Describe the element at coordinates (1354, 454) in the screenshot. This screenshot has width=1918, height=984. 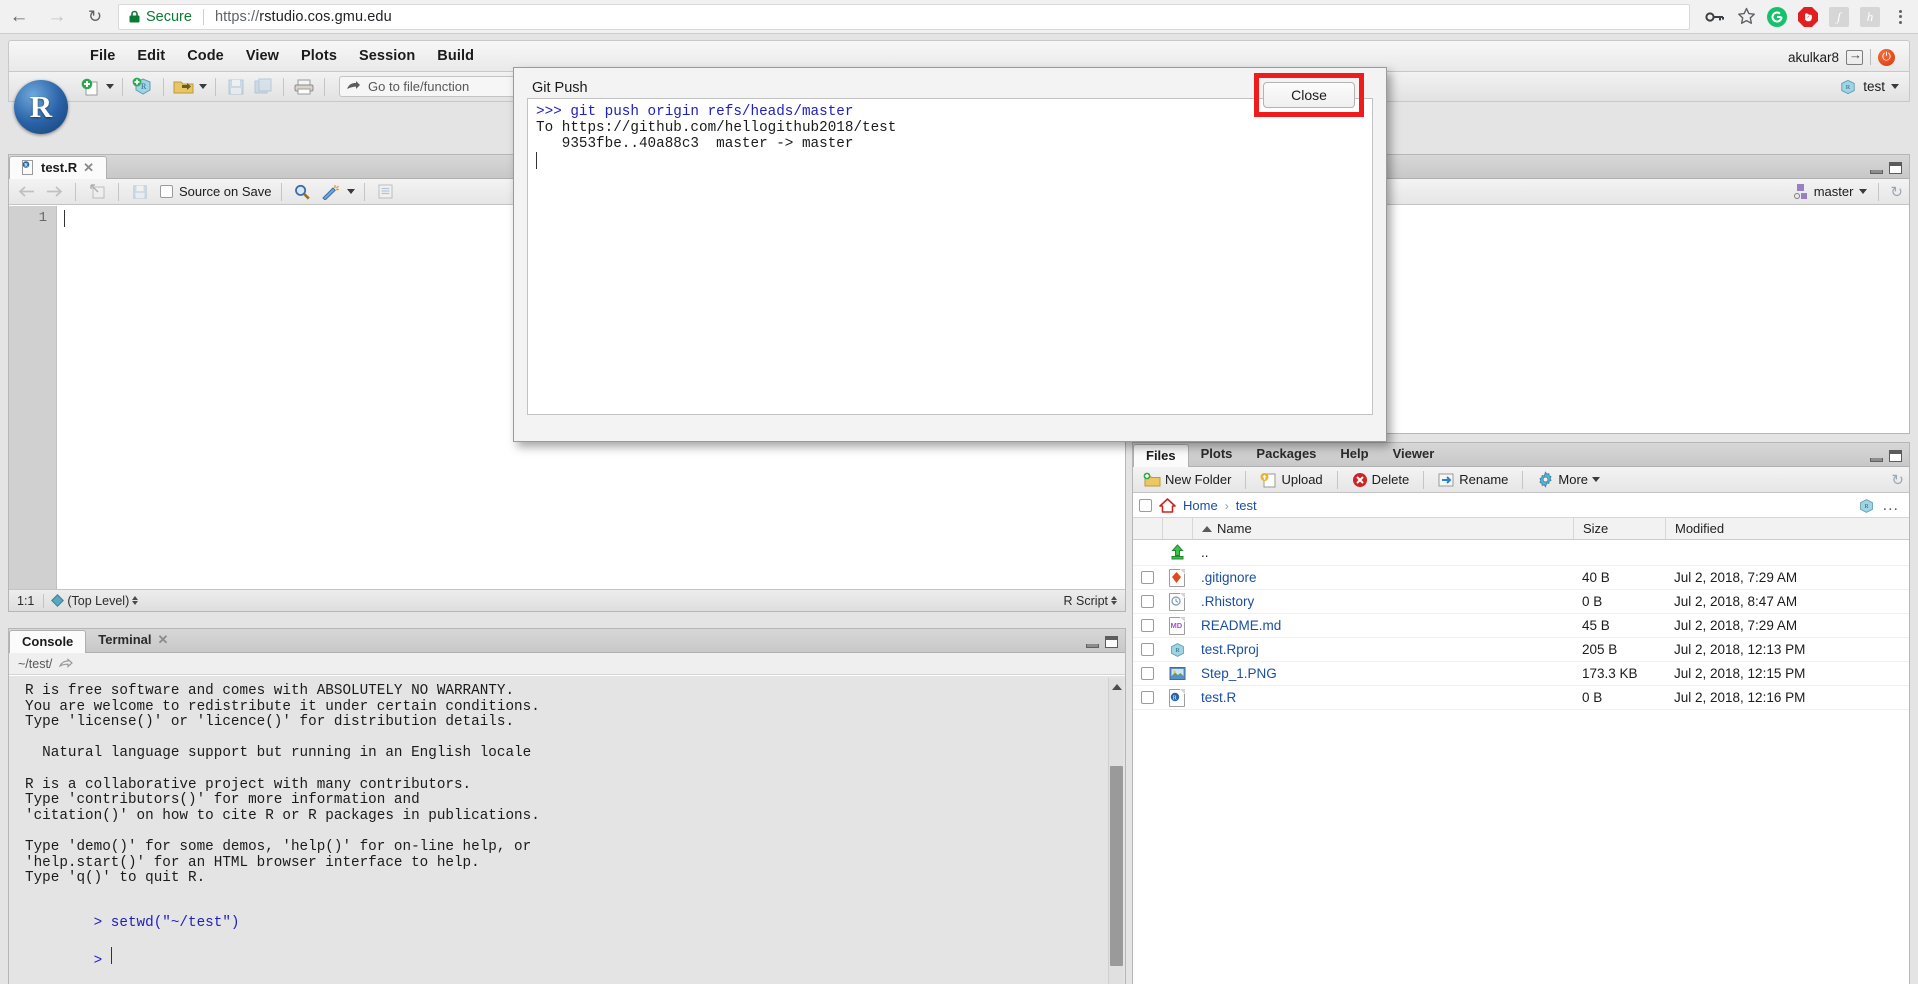
I see `tab-help: Help` at that location.